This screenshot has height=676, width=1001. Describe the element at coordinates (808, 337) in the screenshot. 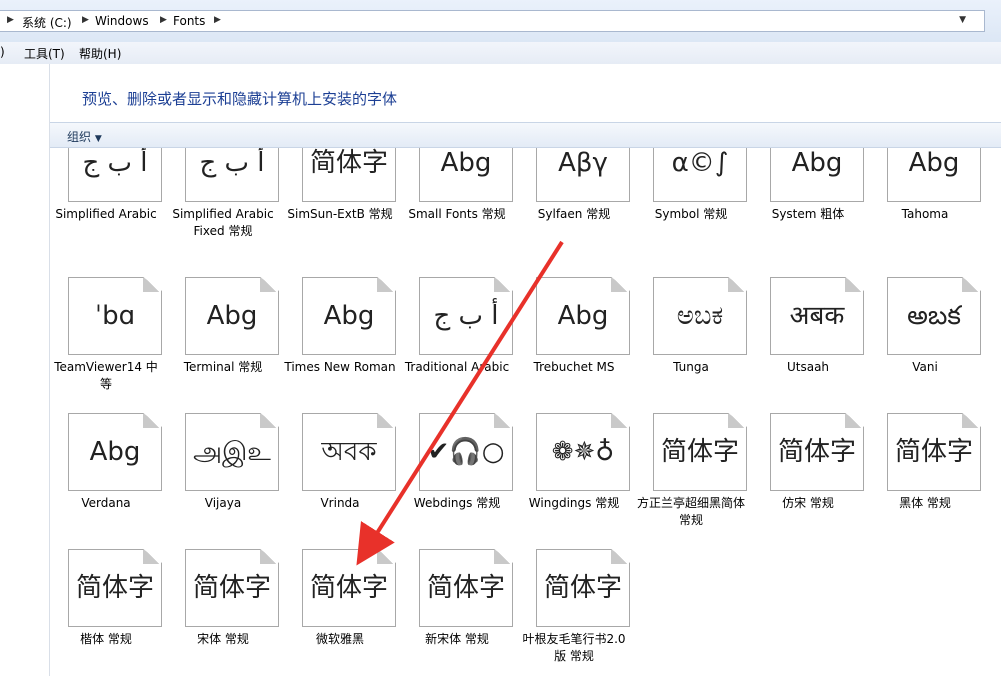

I see `font-item: अबक Utsaah` at that location.